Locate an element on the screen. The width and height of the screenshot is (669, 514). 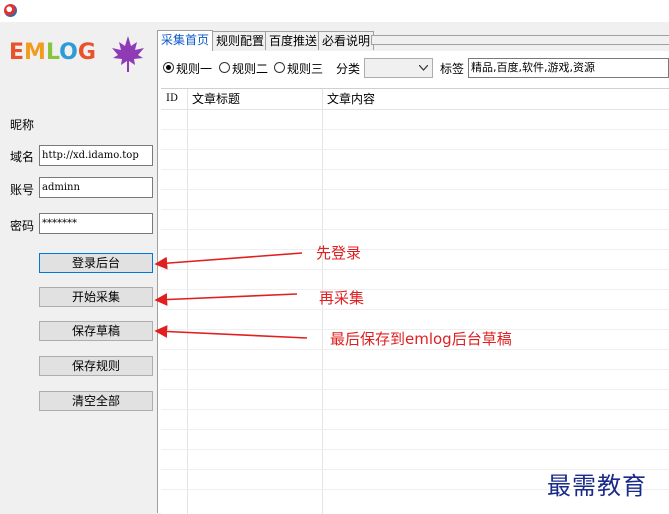
radio-rule-3-label: 规则三 is located at coordinates (305, 69).